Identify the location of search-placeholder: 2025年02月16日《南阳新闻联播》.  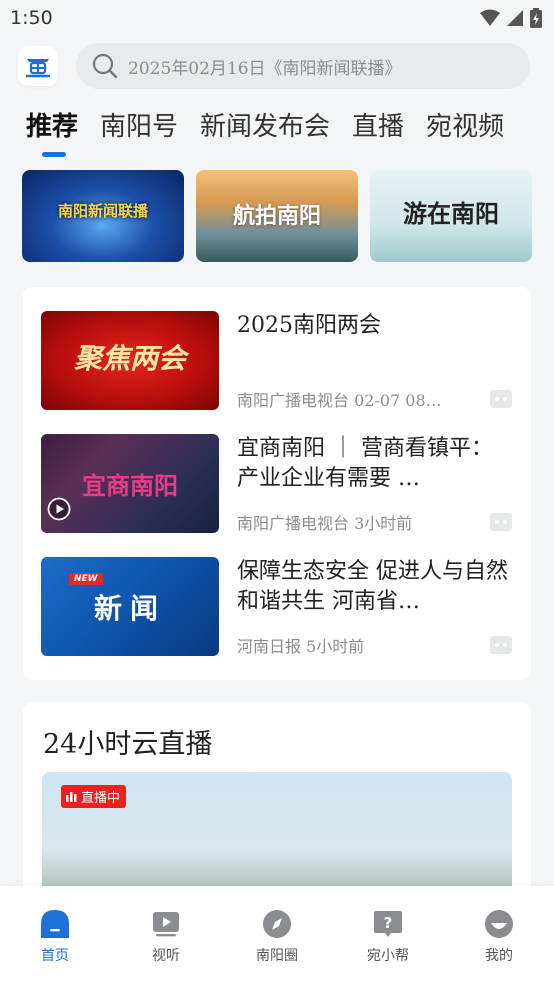
(265, 68).